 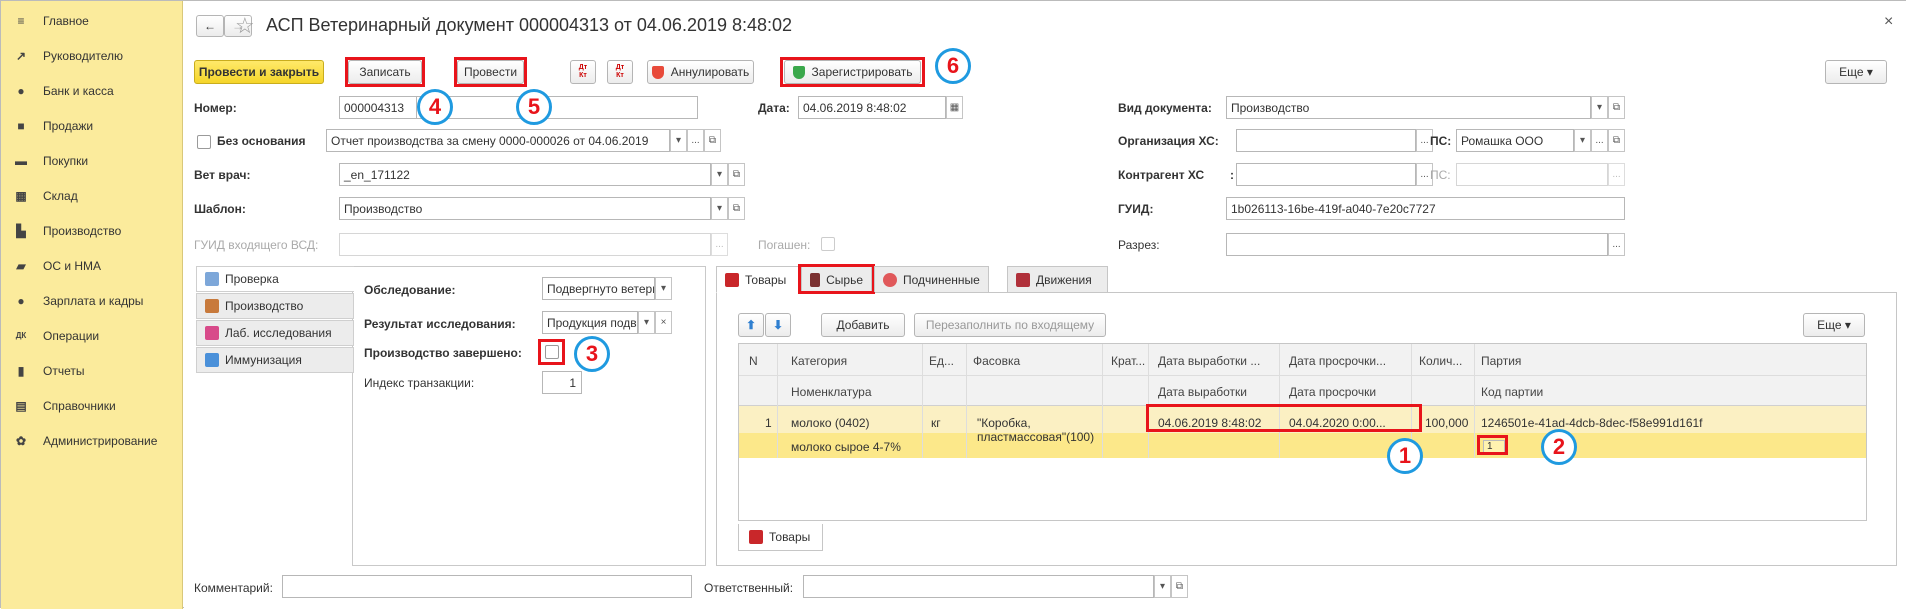 I want to click on col-date-prod-2: Дата выработки, so click(x=1202, y=392).